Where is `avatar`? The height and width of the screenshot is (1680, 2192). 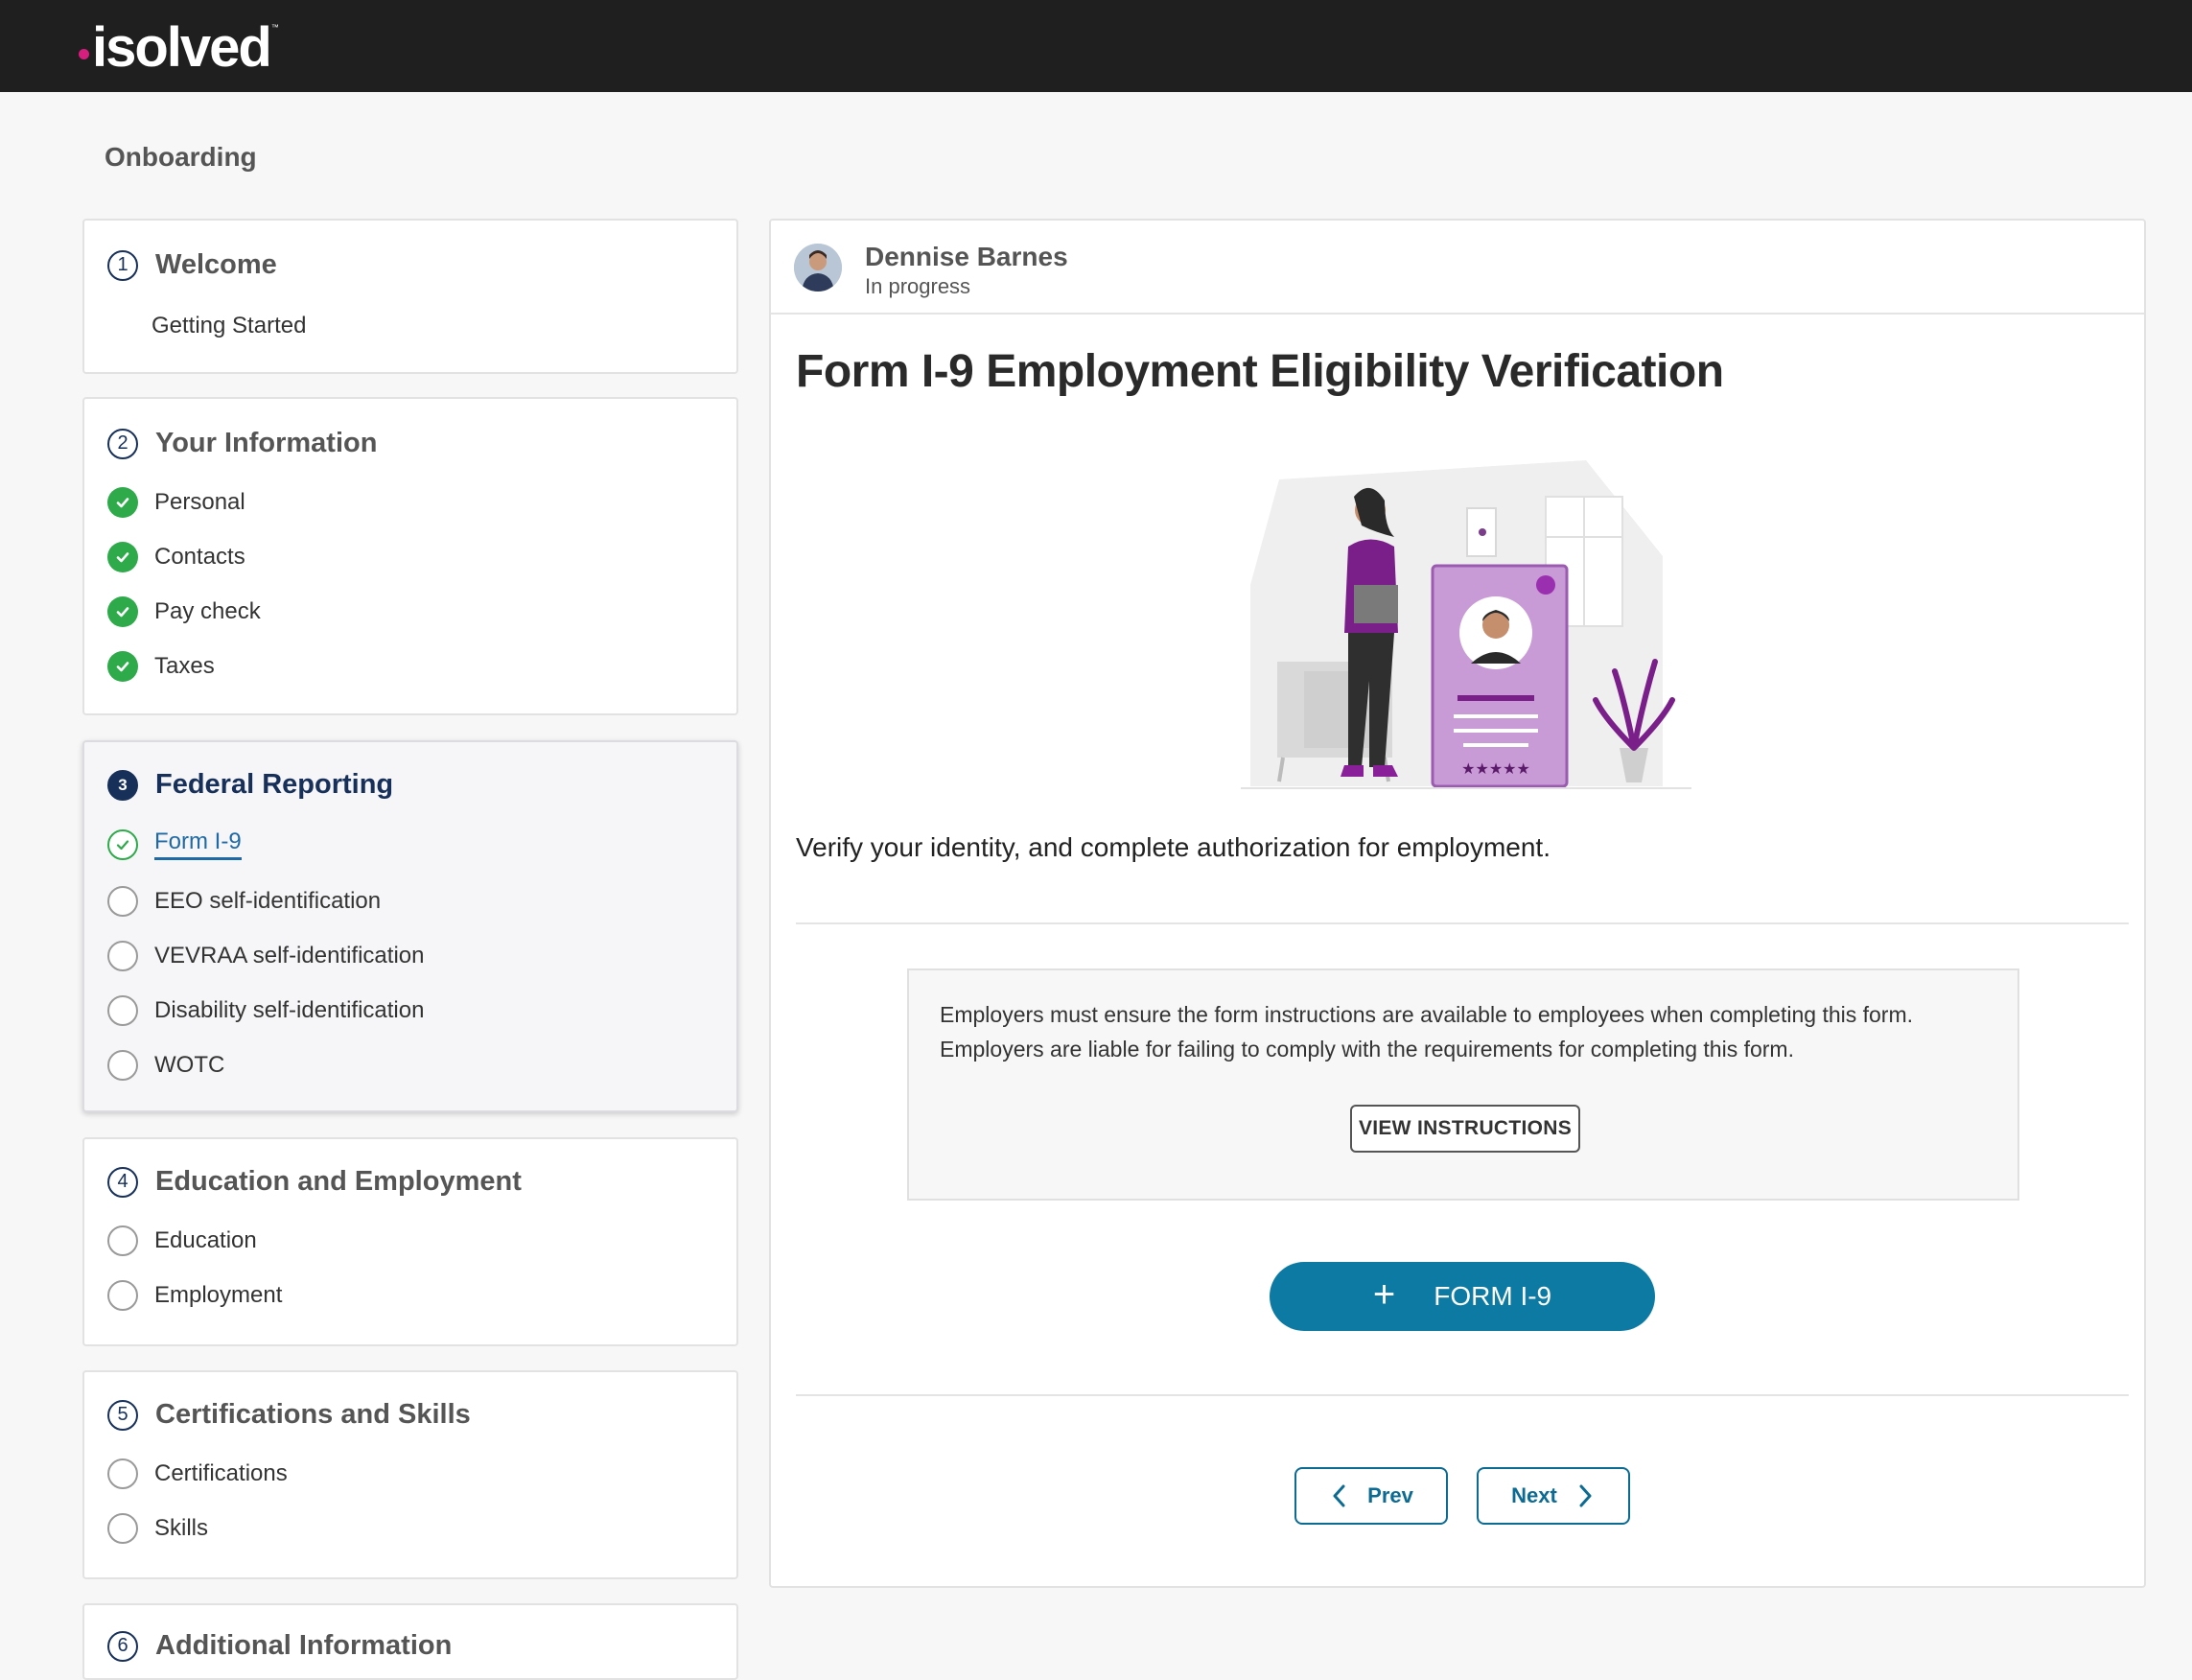 avatar is located at coordinates (818, 268).